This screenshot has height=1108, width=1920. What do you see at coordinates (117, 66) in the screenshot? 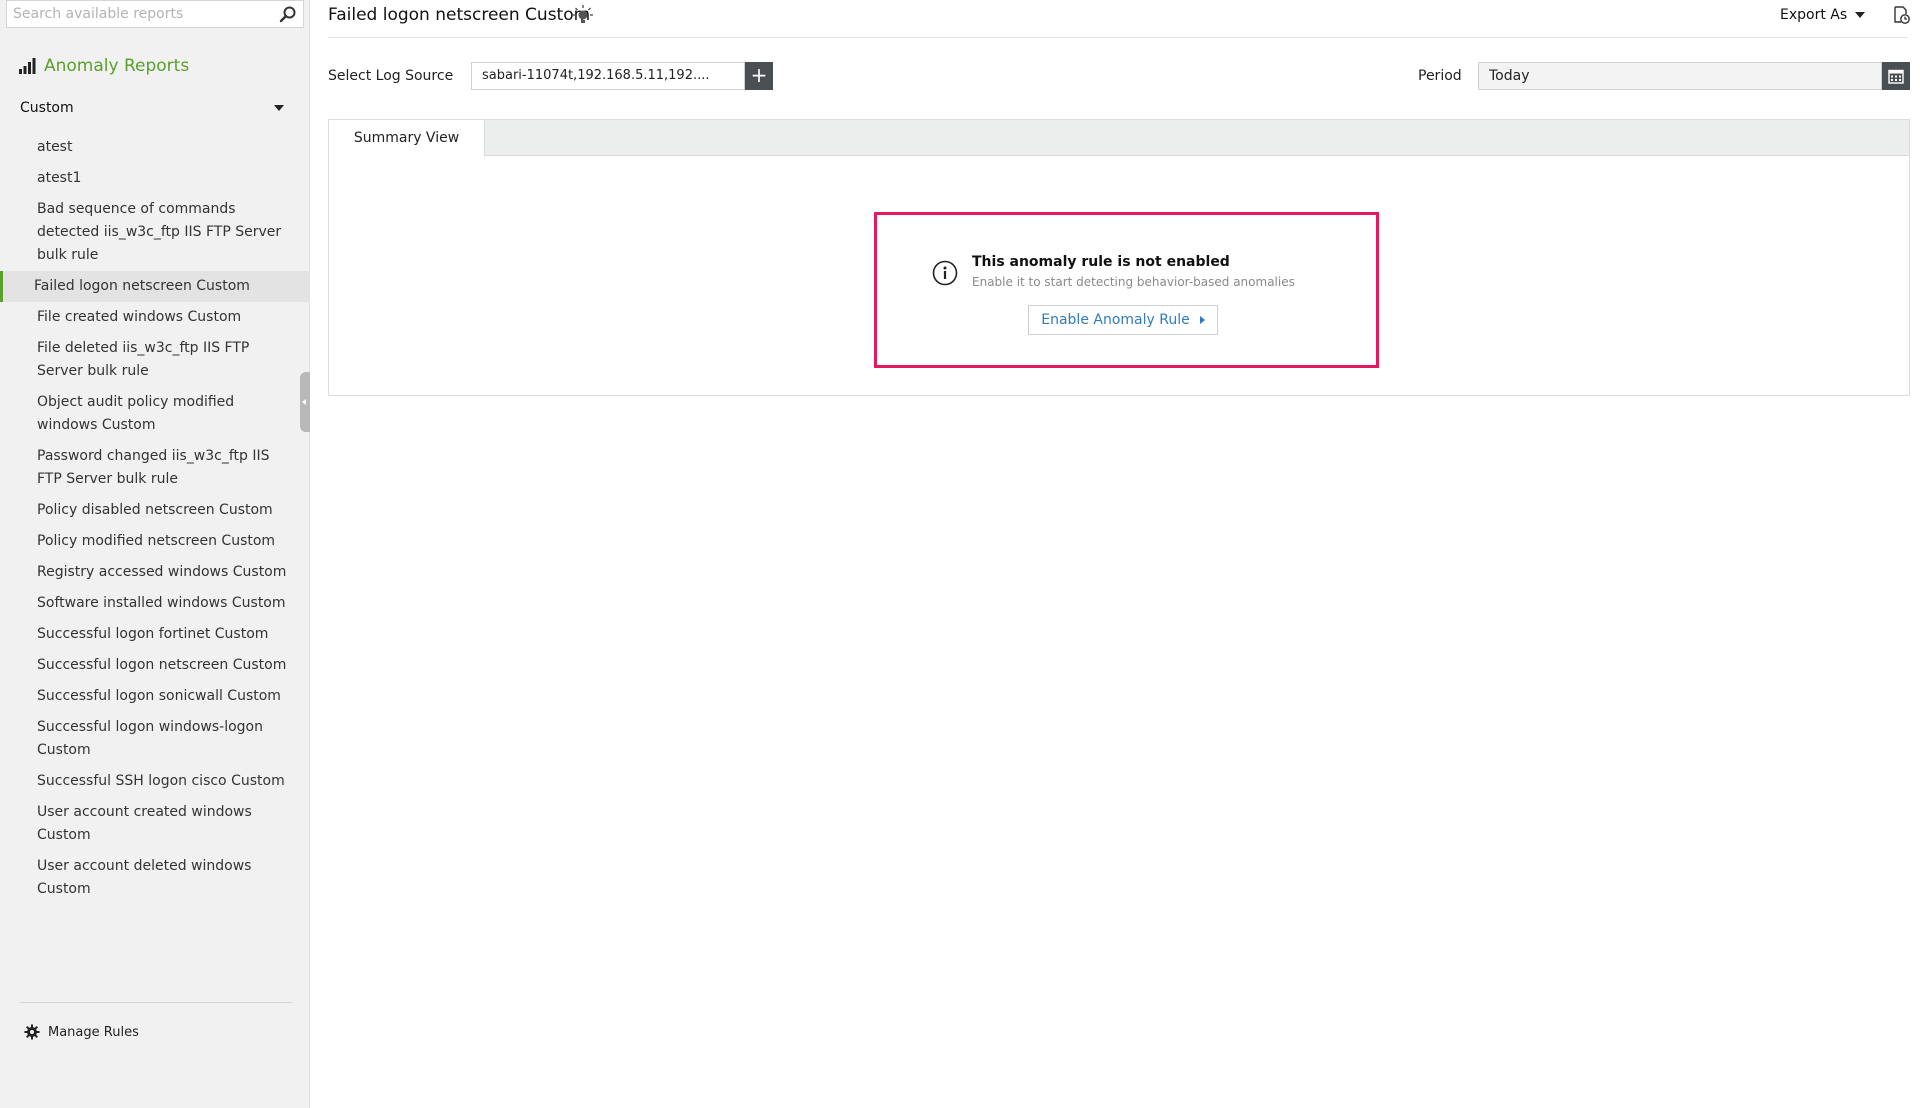
I see `section-title: Anomaly Reports` at bounding box center [117, 66].